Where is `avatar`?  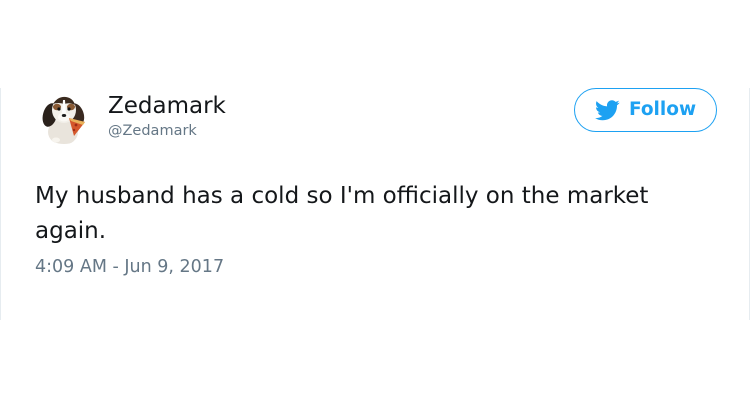
avatar is located at coordinates (64, 116).